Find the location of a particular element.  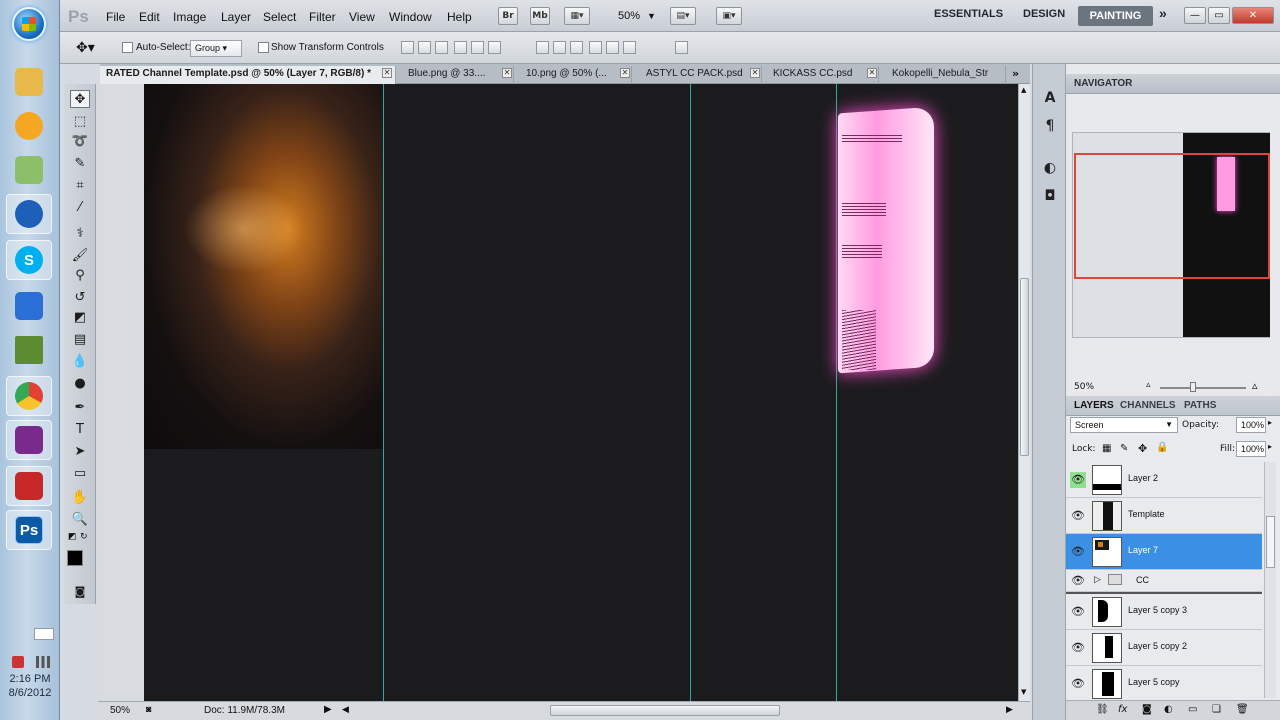

start-button is located at coordinates (29, 24).